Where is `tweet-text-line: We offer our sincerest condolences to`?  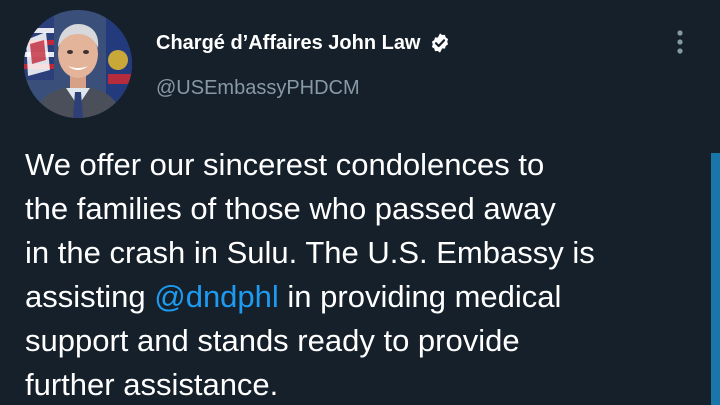 tweet-text-line: We offer our sincerest condolences to is located at coordinates (285, 164).